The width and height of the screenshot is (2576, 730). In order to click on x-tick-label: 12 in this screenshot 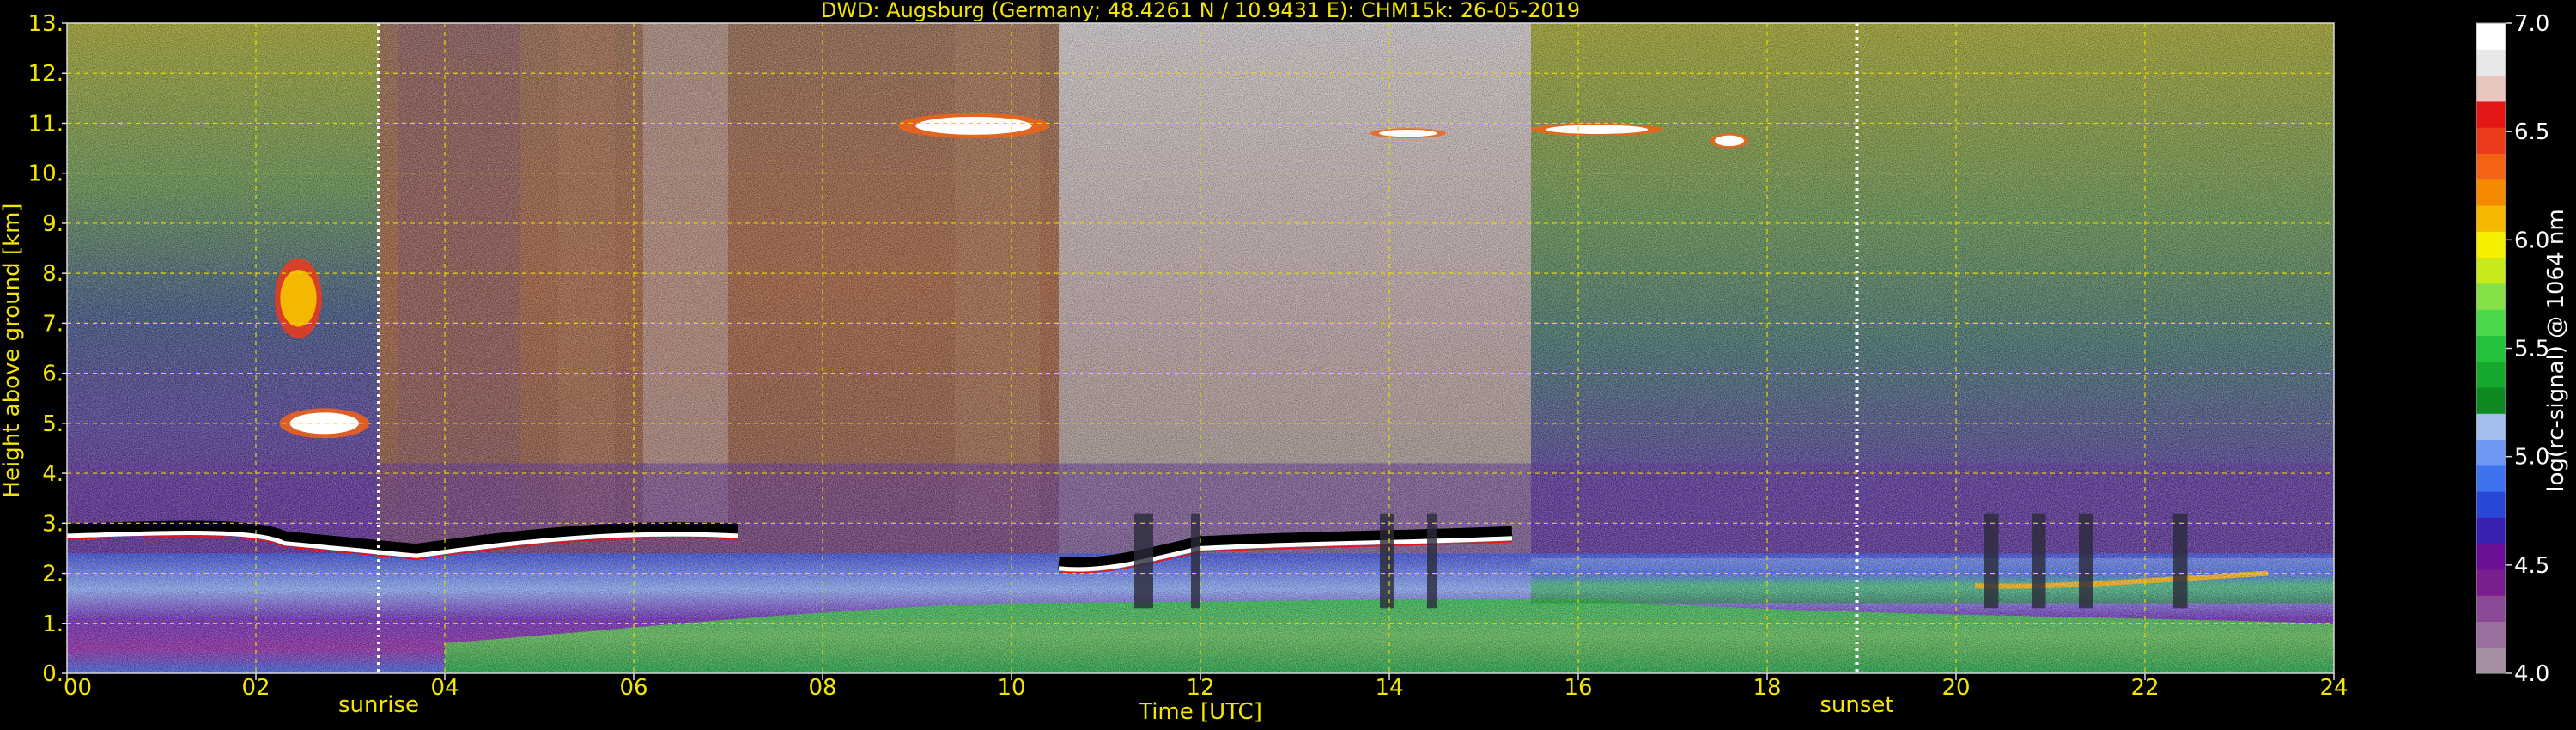, I will do `click(1200, 688)`.